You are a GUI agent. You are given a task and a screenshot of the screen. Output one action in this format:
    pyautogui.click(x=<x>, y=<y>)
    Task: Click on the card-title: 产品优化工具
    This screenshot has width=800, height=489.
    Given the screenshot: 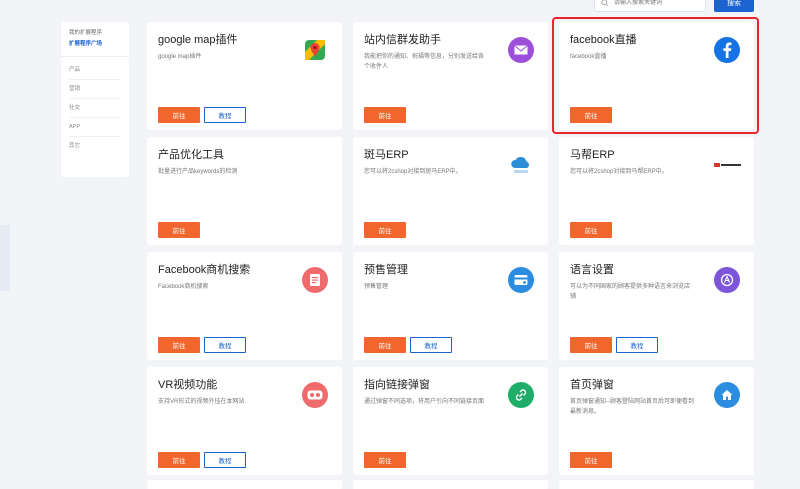 What is the action you would take?
    pyautogui.click(x=191, y=155)
    